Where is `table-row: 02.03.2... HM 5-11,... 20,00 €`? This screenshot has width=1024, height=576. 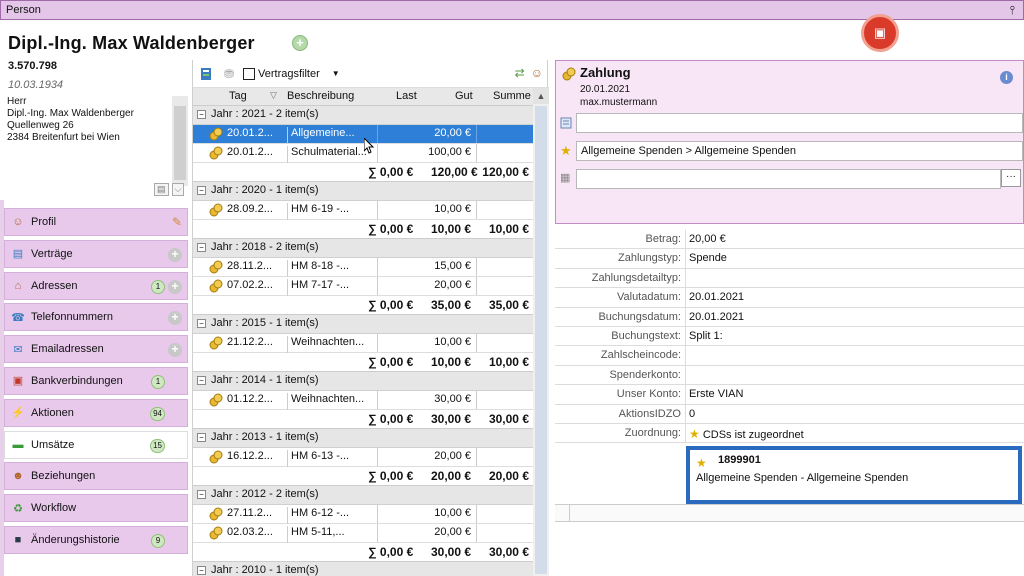 table-row: 02.03.2... HM 5-11,... 20,00 € is located at coordinates (363, 533).